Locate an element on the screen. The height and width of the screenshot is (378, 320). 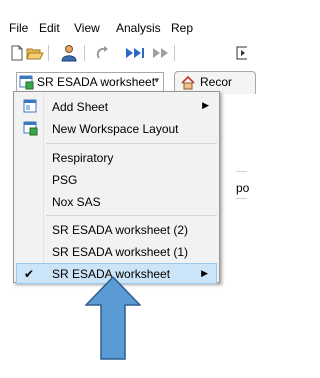
add-sheet-icon is located at coordinates (30, 106).